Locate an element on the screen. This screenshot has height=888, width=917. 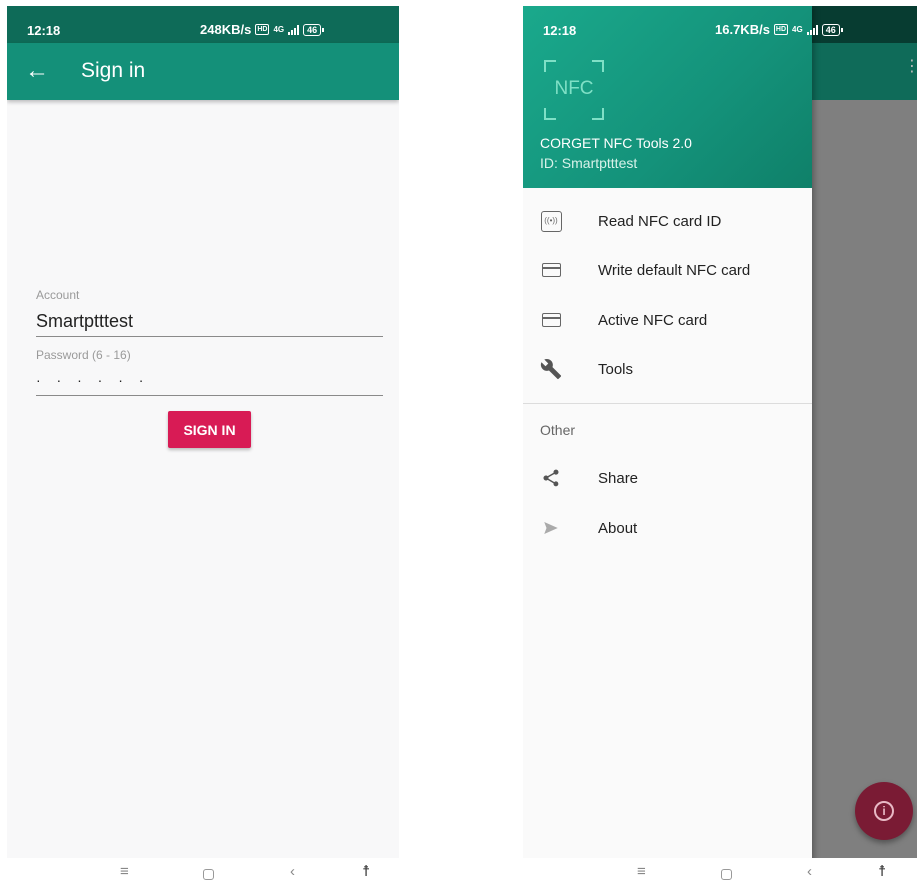
more-options-icon: ⋮ is located at coordinates (910, 67).